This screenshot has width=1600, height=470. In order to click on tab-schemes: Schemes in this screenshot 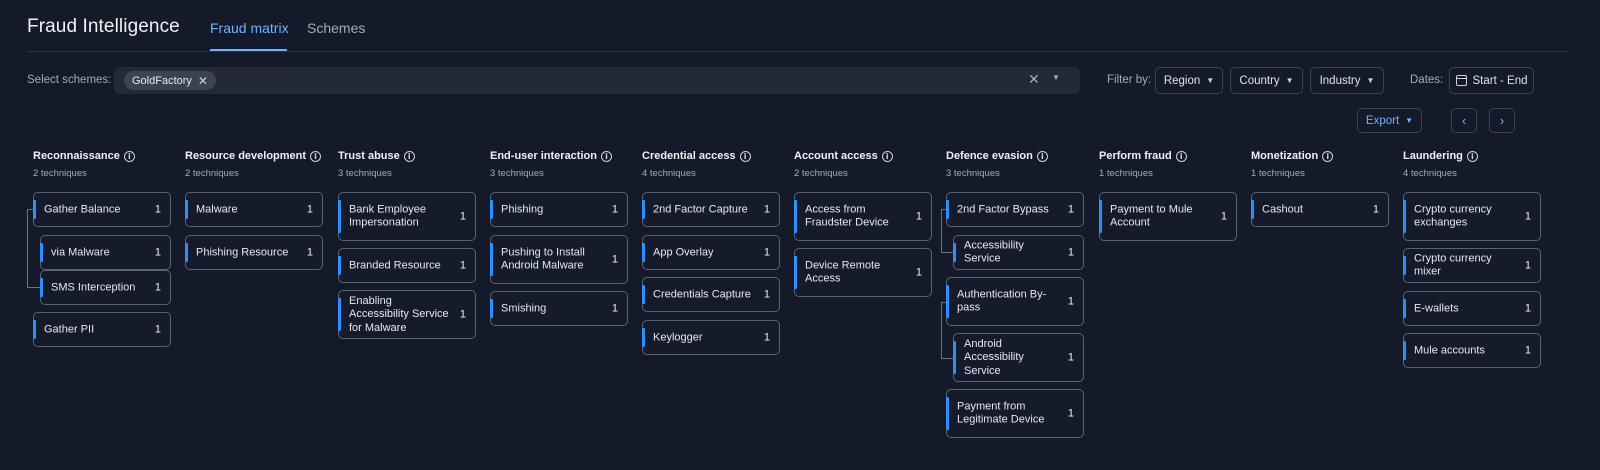, I will do `click(336, 28)`.